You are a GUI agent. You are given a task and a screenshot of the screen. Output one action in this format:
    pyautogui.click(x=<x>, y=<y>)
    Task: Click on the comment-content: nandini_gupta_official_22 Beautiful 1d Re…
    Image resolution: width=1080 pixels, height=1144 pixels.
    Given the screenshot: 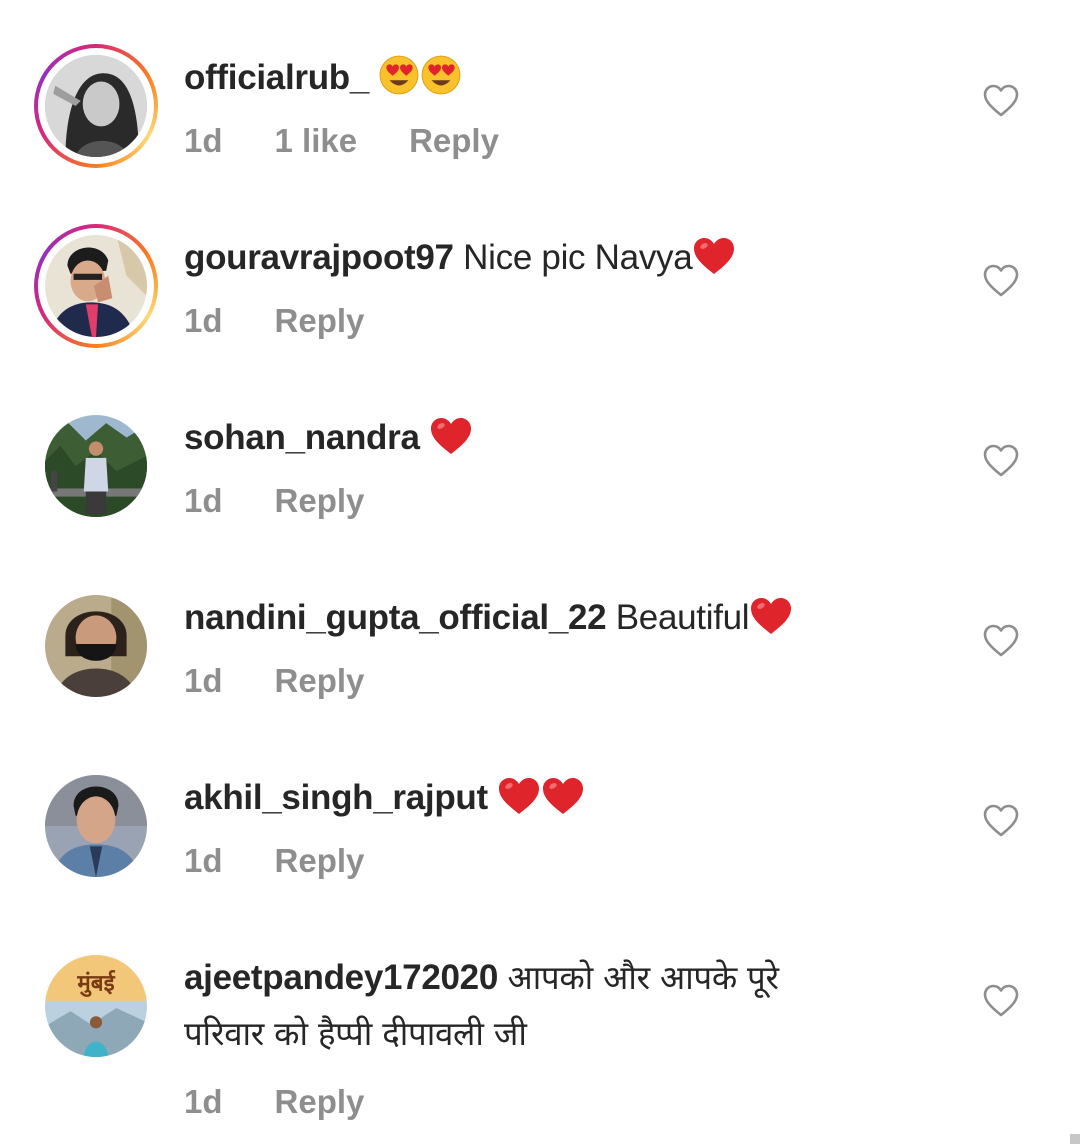 What is the action you would take?
    pyautogui.click(x=534, y=647)
    